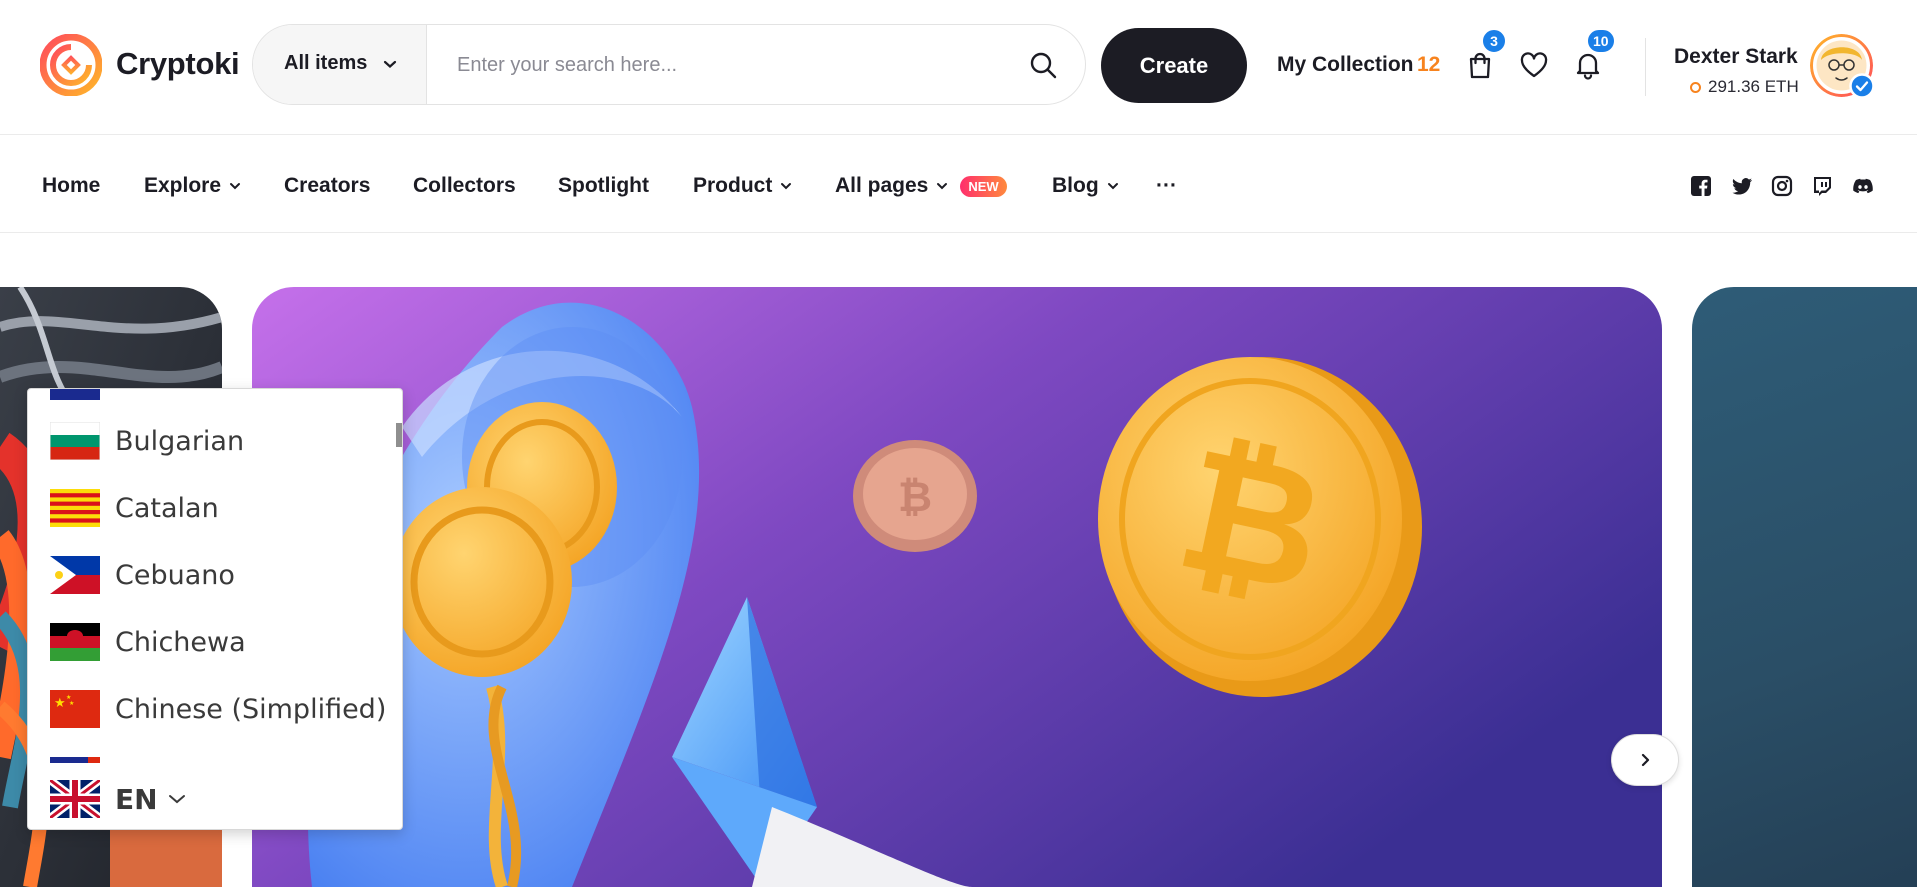 This screenshot has width=1917, height=887. I want to click on my-collection-count: 12, so click(1429, 64).